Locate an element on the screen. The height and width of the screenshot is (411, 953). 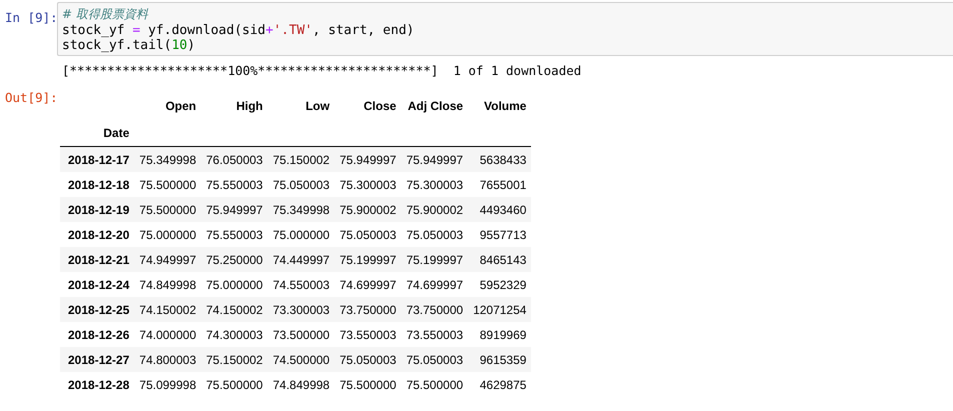
table-cell: 9615359 is located at coordinates (500, 359).